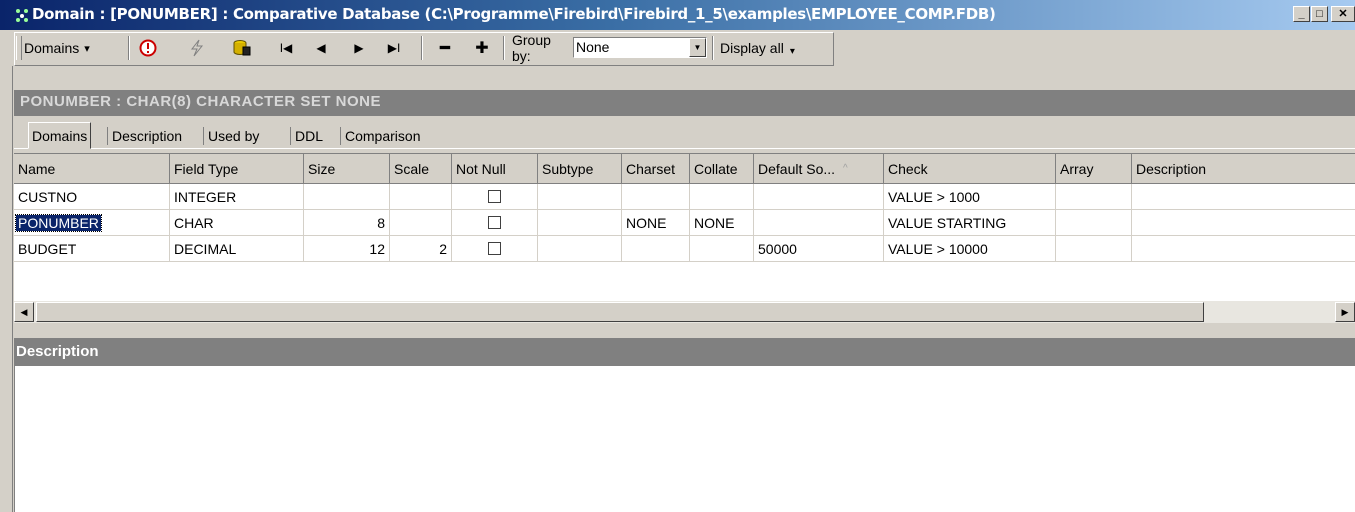  Describe the element at coordinates (147, 135) in the screenshot. I see `tab-description: Description` at that location.